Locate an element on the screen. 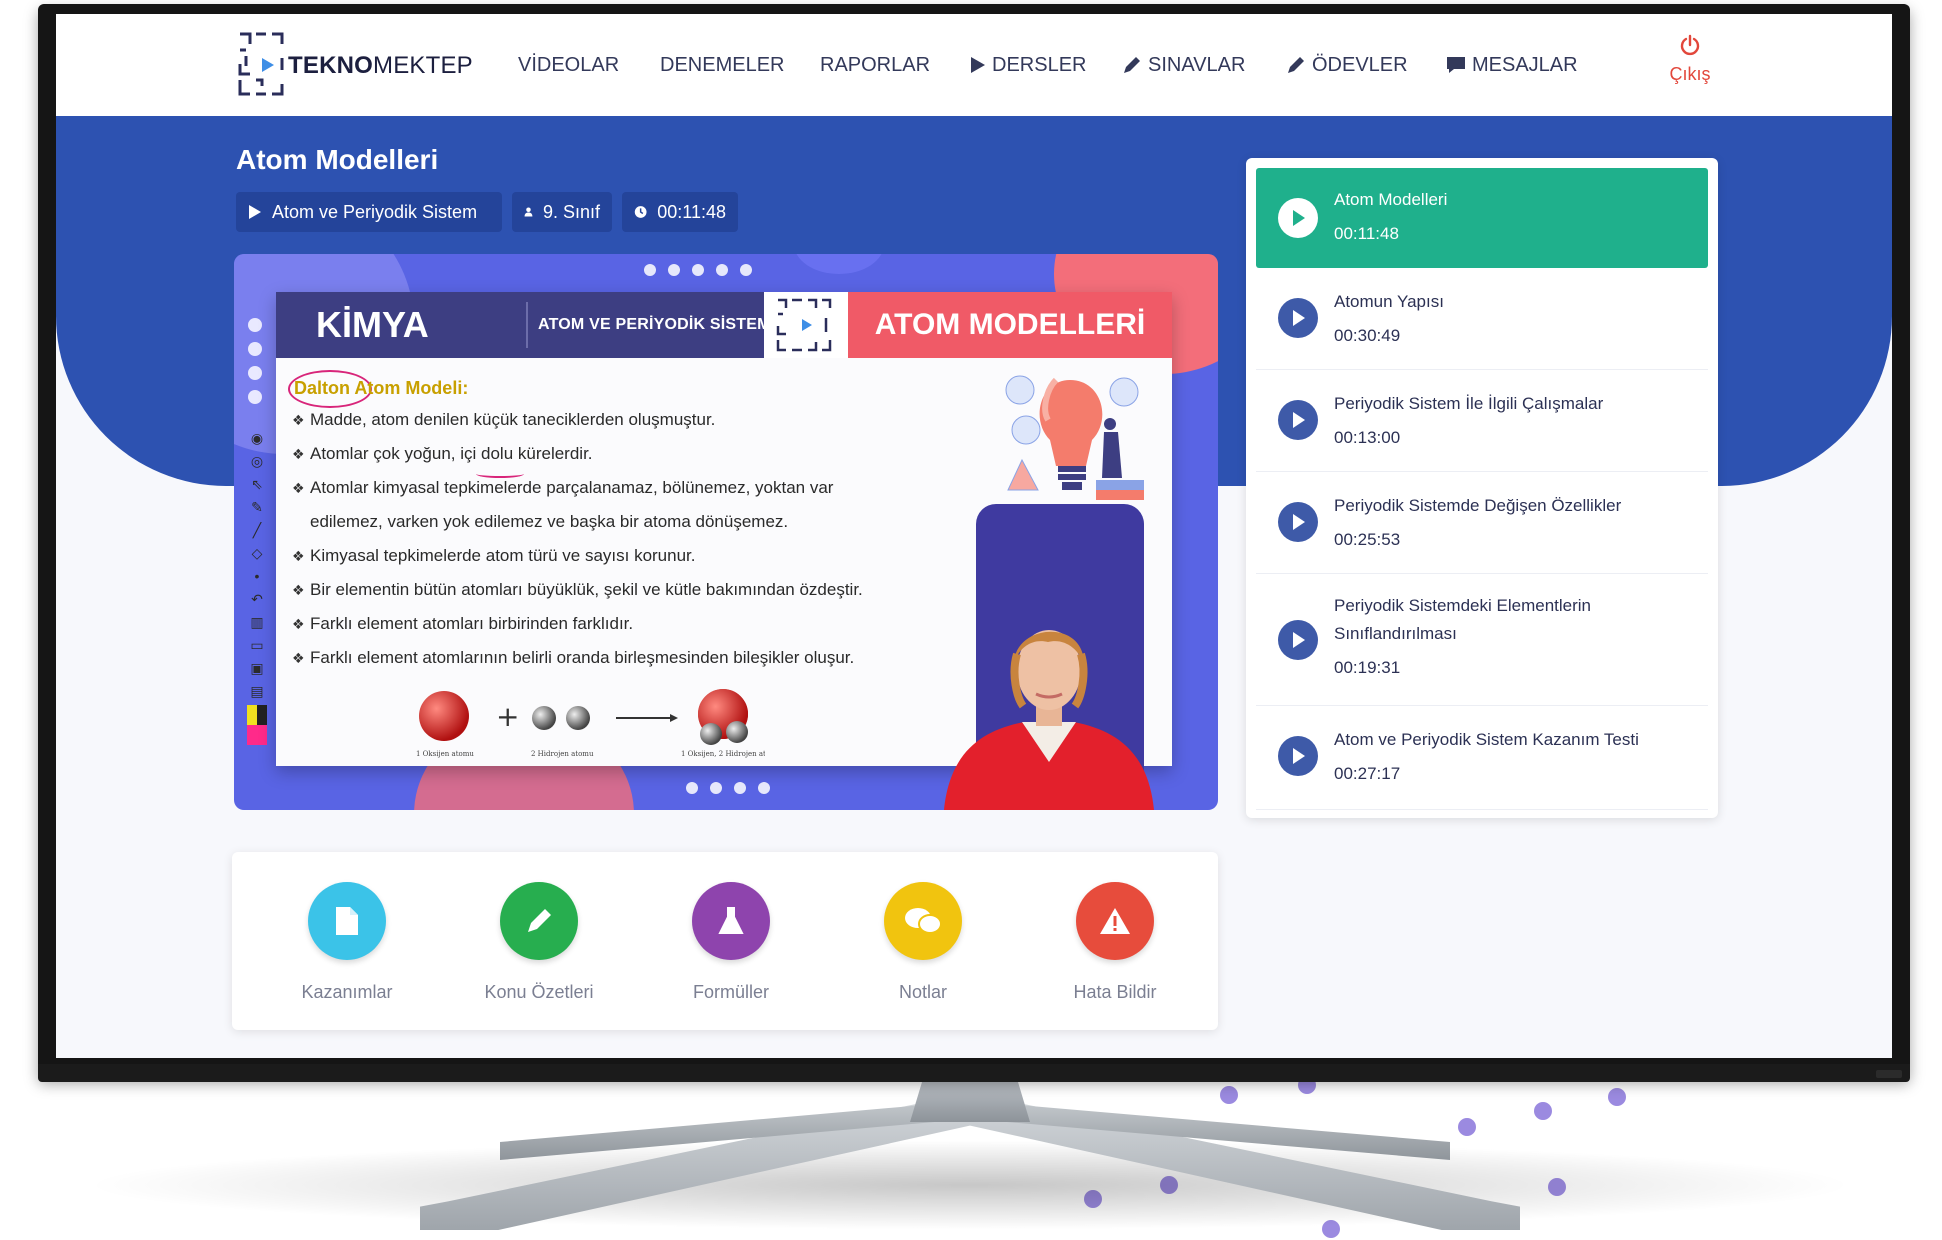  teacher-video is located at coordinates (1049, 720).